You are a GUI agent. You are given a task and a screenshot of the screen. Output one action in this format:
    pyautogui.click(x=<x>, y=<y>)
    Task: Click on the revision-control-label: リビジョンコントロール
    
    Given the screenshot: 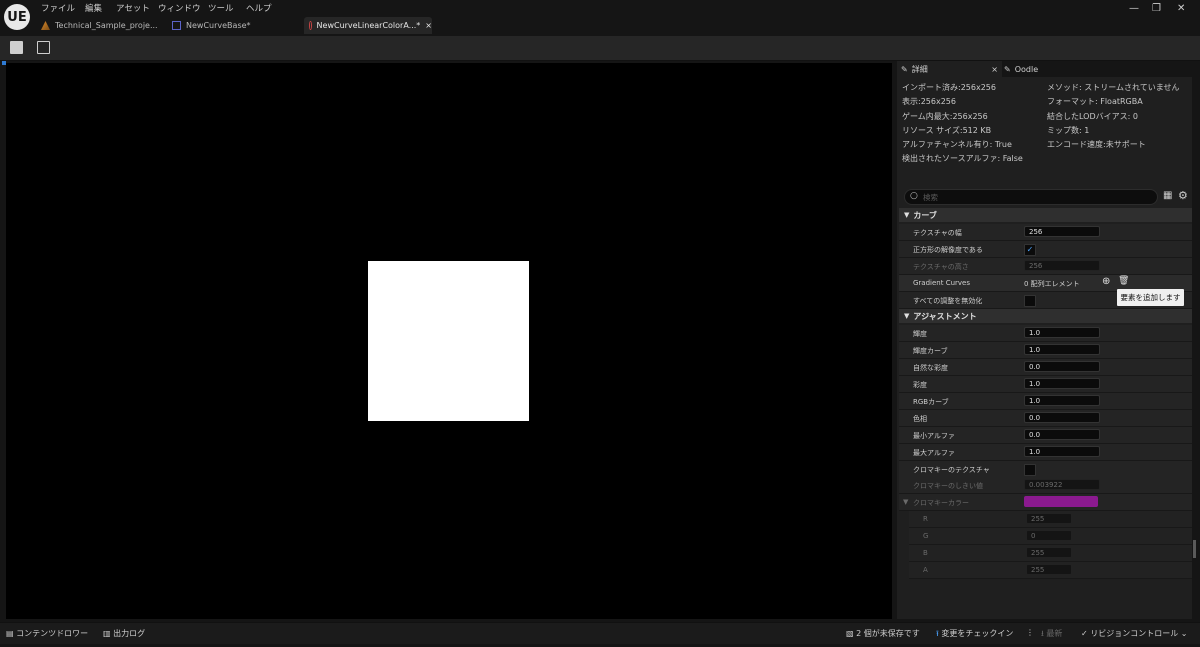 What is the action you would take?
    pyautogui.click(x=1134, y=633)
    